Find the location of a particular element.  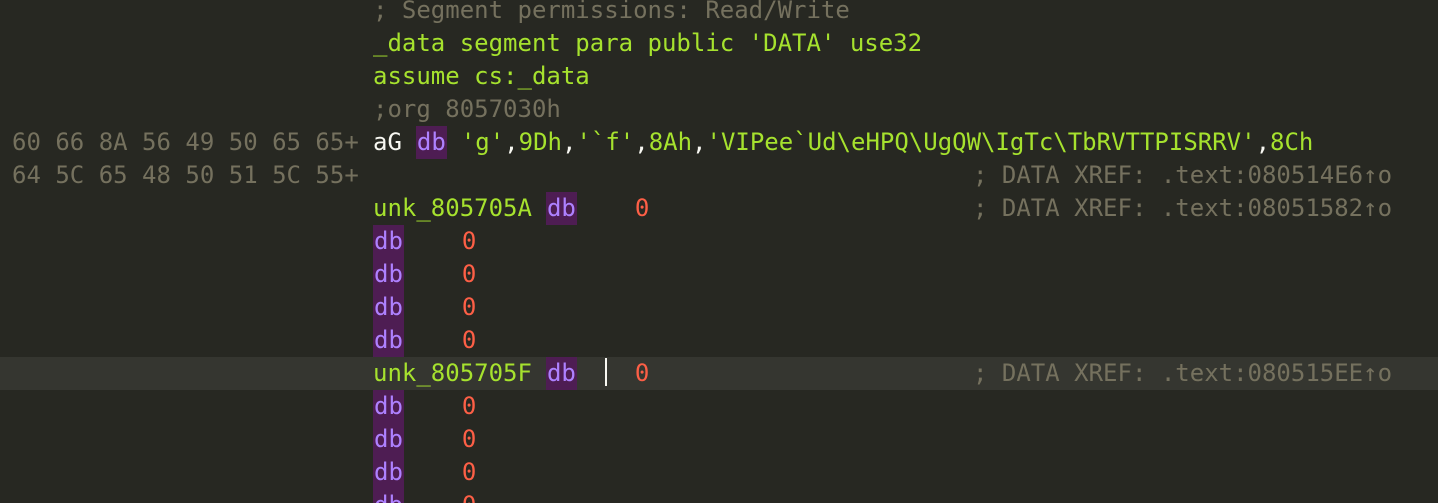

instruction: unk_805705F db 0 is located at coordinates (511, 373).